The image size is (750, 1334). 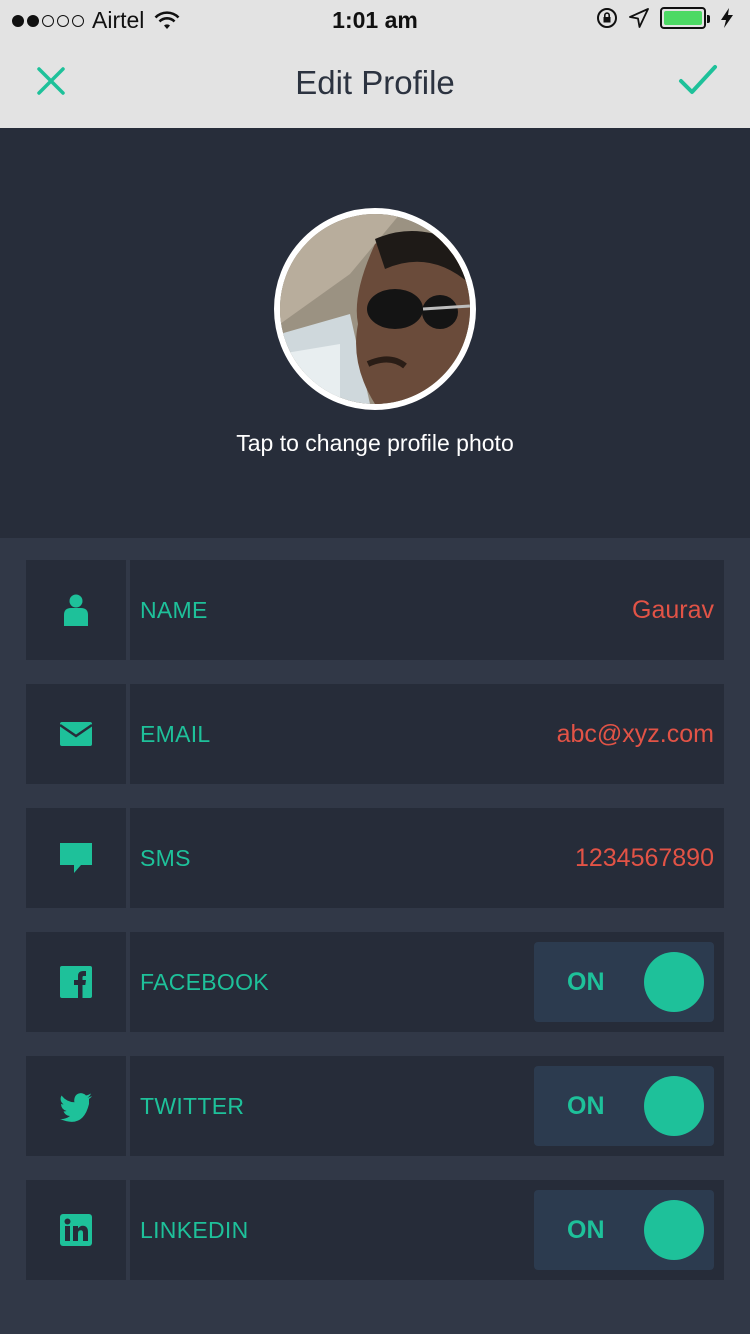 I want to click on twitter-icon, so click(x=76, y=1107).